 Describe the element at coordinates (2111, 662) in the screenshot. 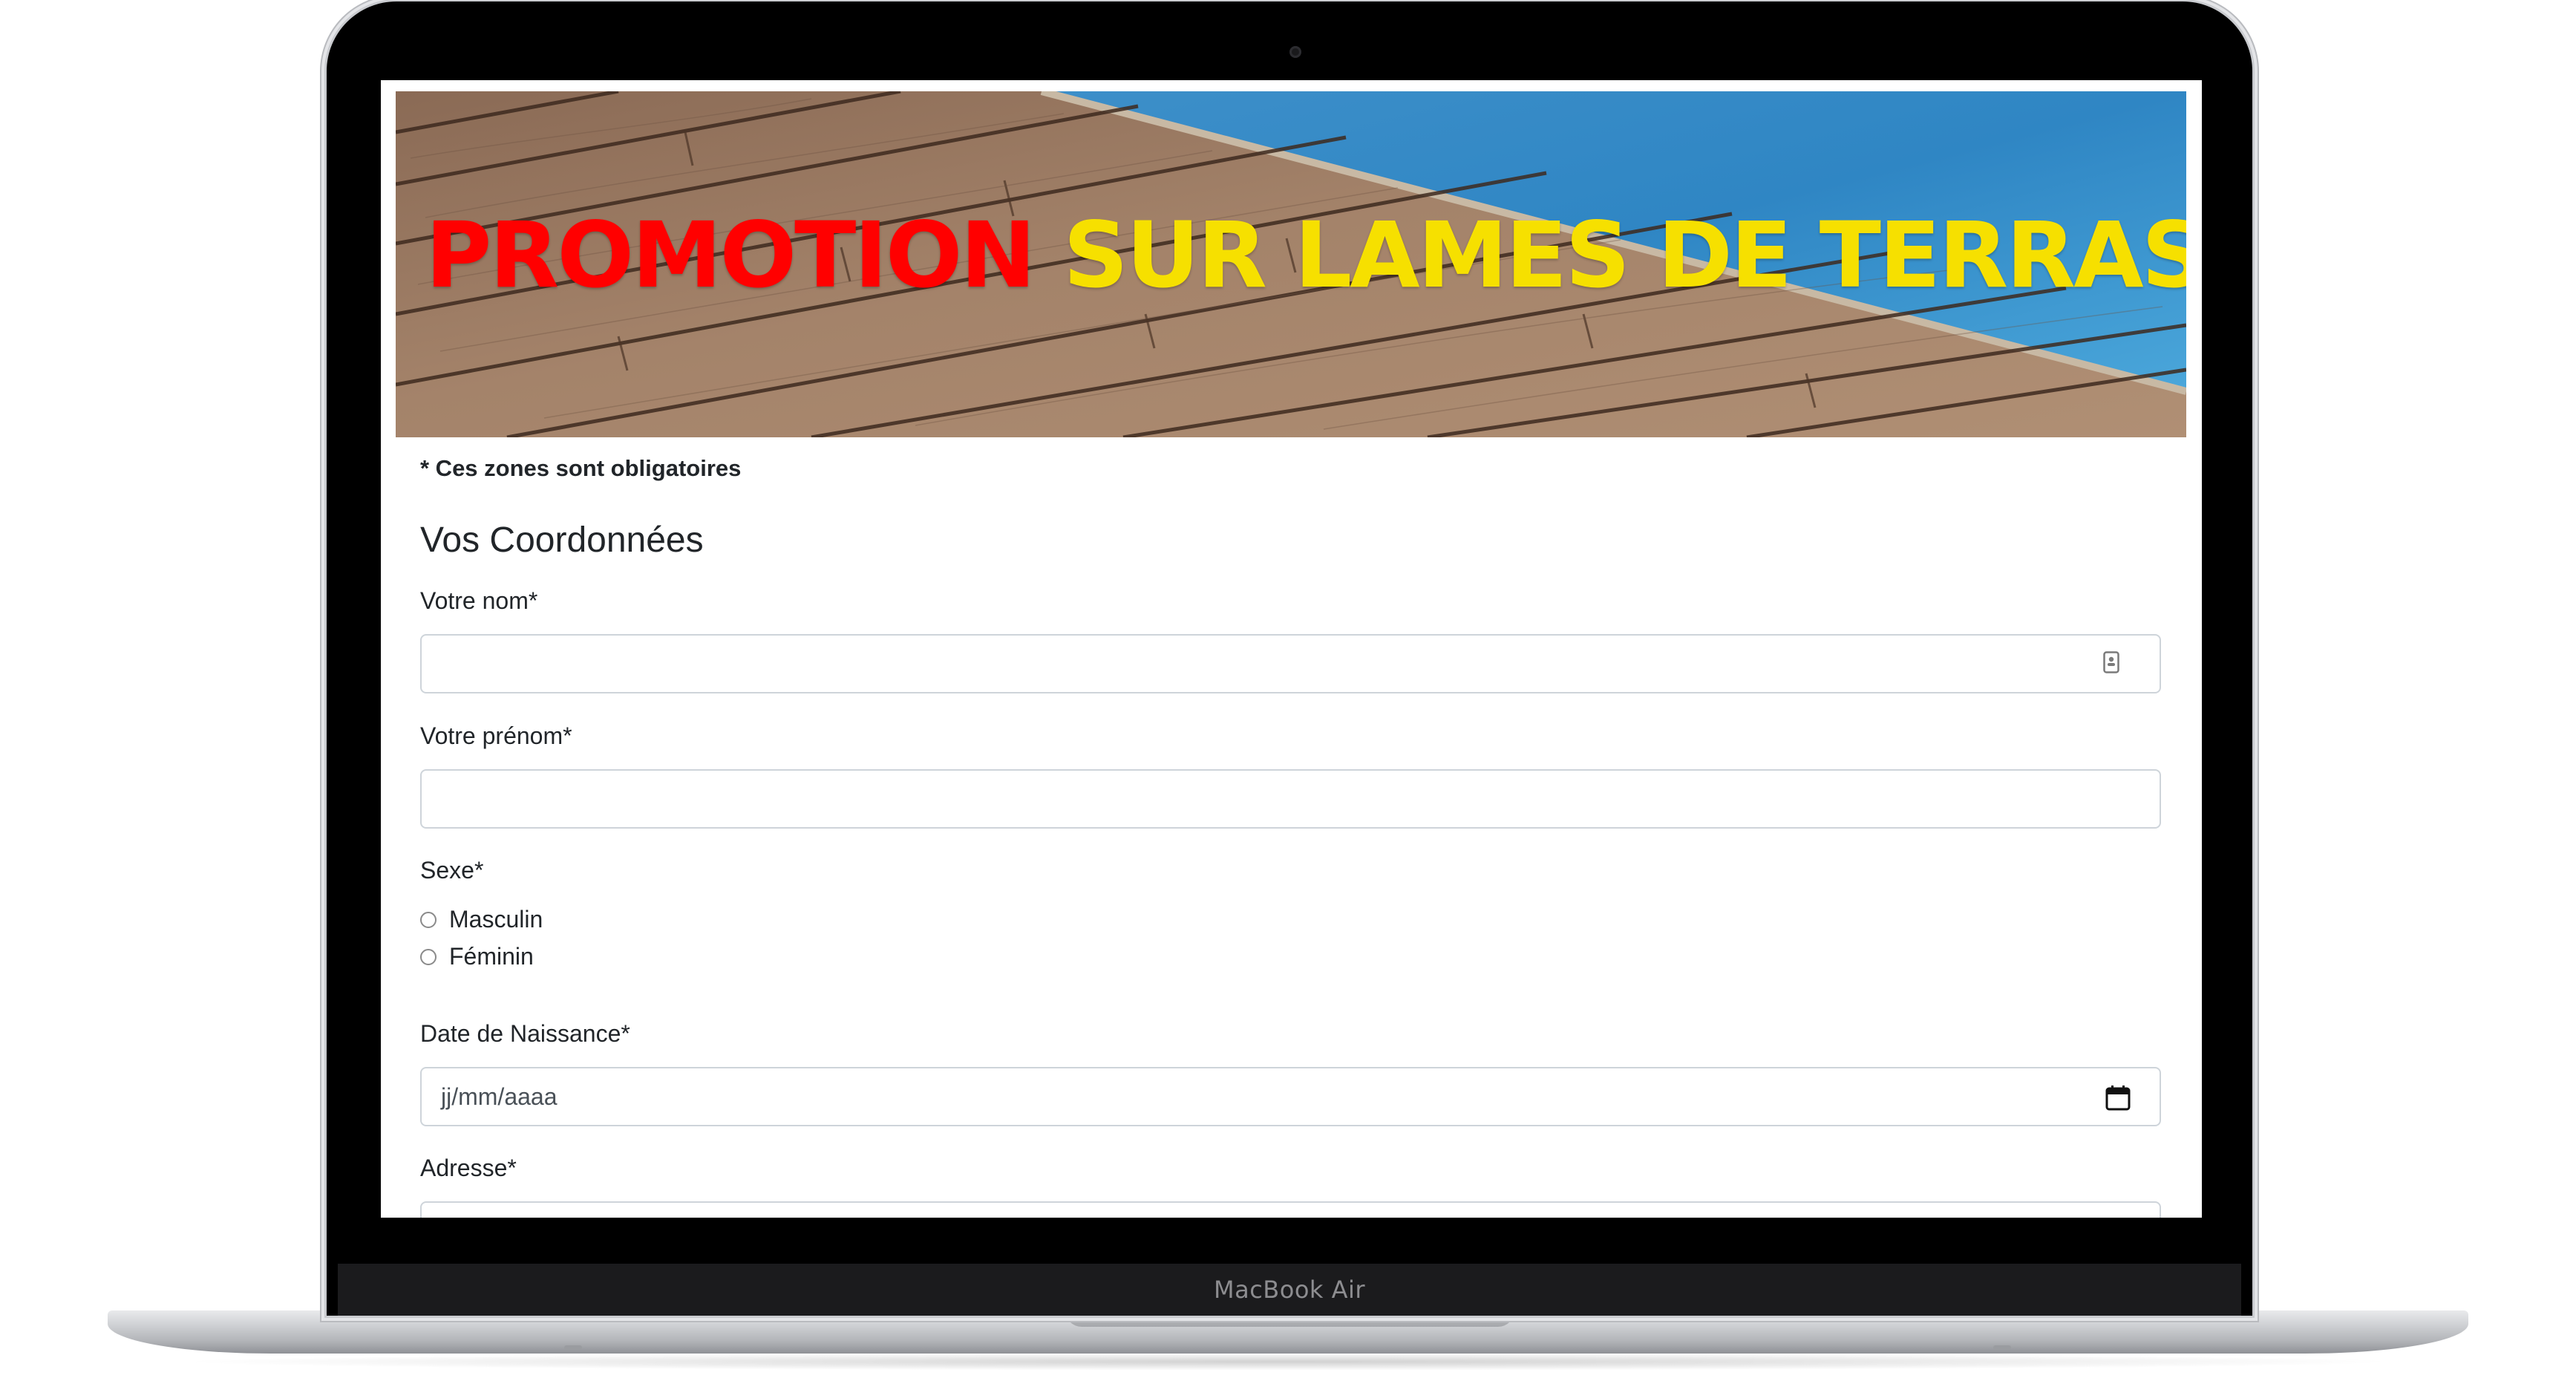

I see `contact-card-icon` at that location.